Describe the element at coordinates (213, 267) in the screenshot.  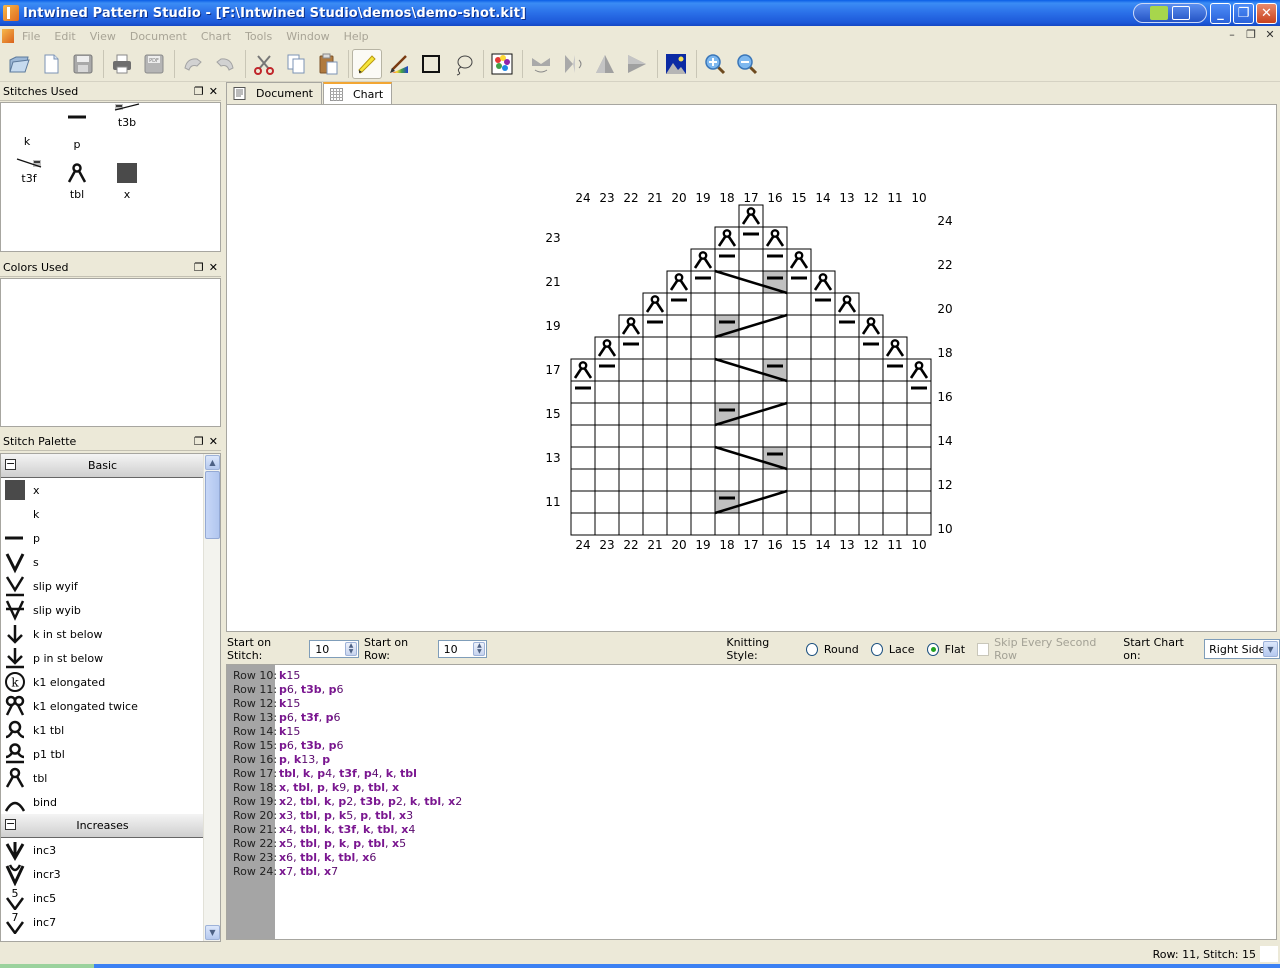
I see `close-panel-icon: ✕` at that location.